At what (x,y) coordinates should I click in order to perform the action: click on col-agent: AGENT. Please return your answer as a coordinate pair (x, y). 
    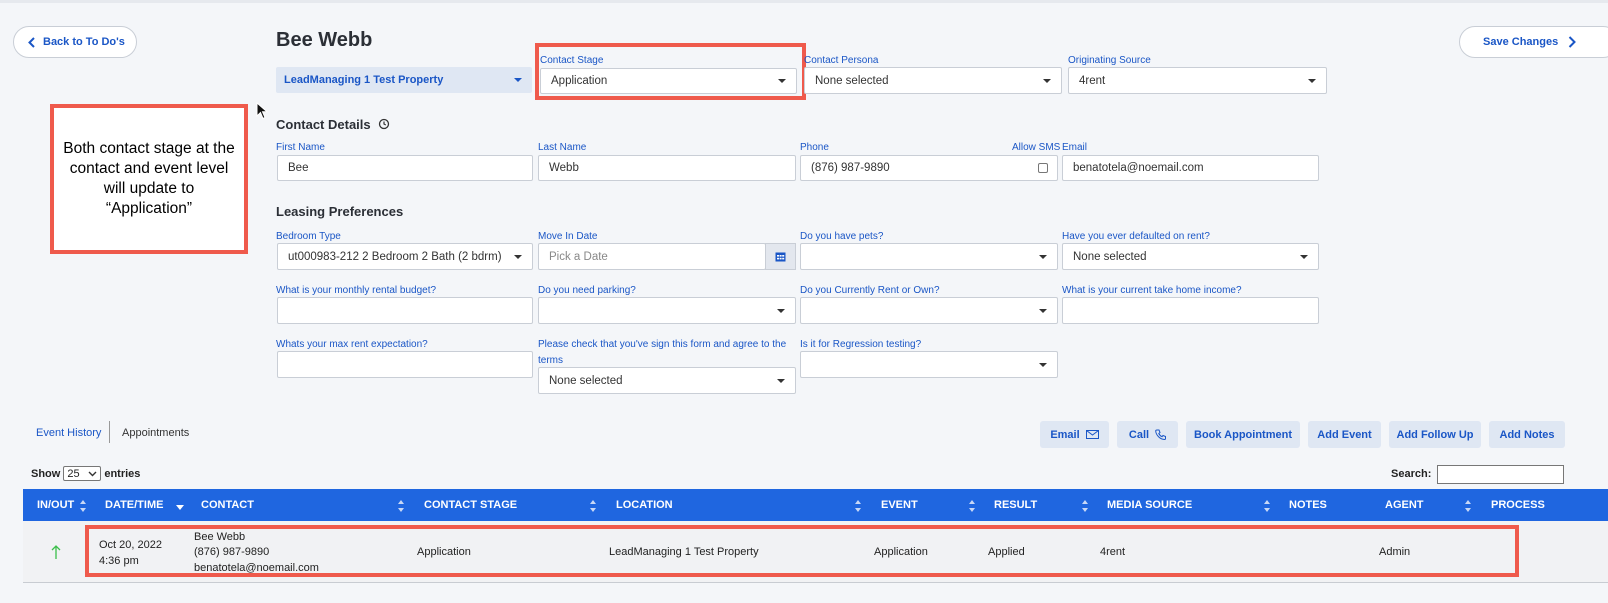
    Looking at the image, I should click on (1404, 505).